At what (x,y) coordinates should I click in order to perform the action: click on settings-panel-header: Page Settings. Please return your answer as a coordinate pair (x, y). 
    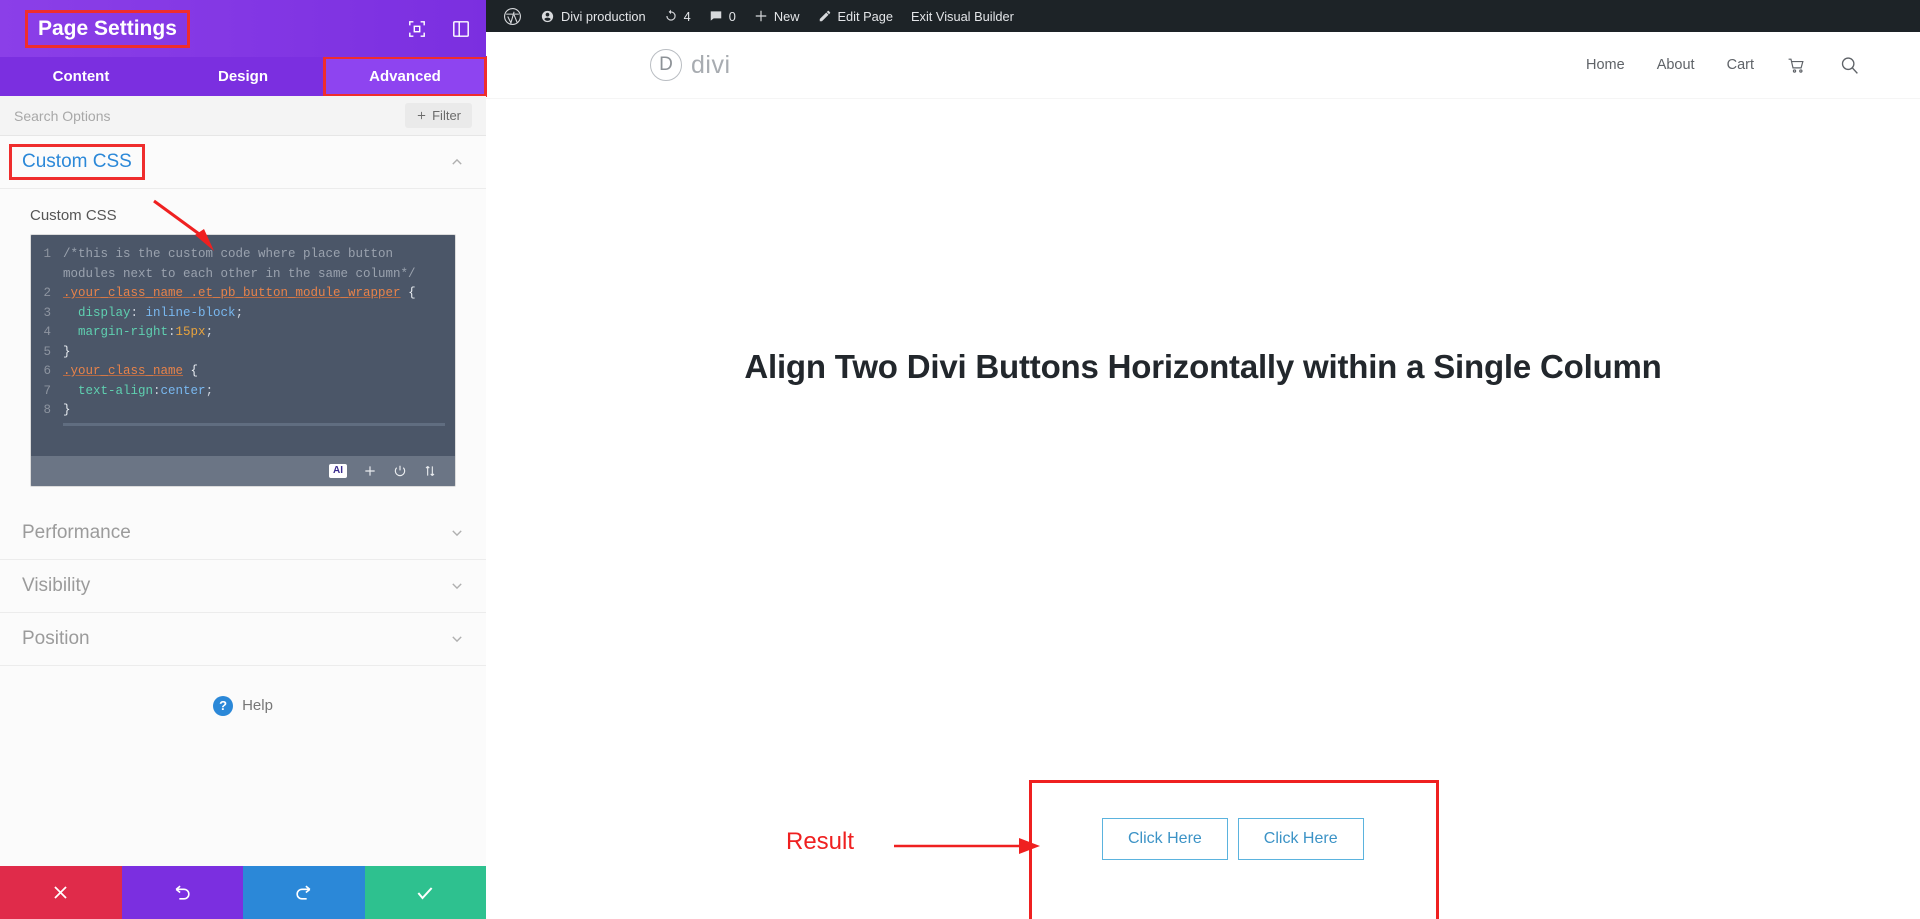
    Looking at the image, I should click on (243, 28).